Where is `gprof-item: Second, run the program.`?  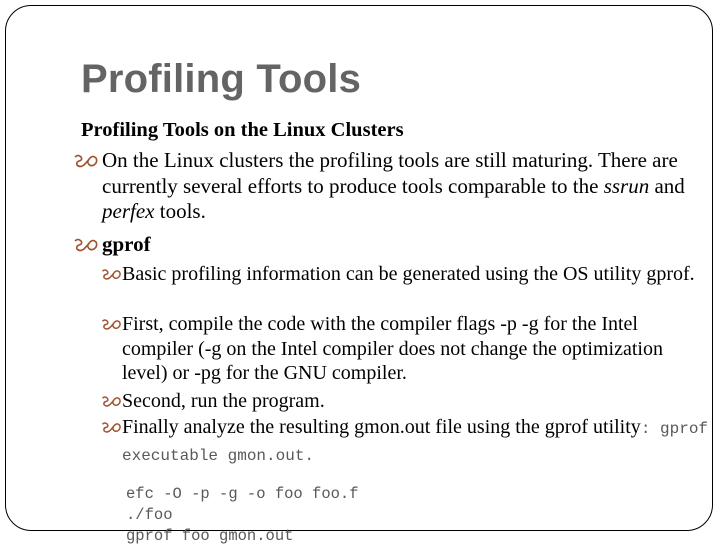 gprof-item: Second, run the program. is located at coordinates (405, 401).